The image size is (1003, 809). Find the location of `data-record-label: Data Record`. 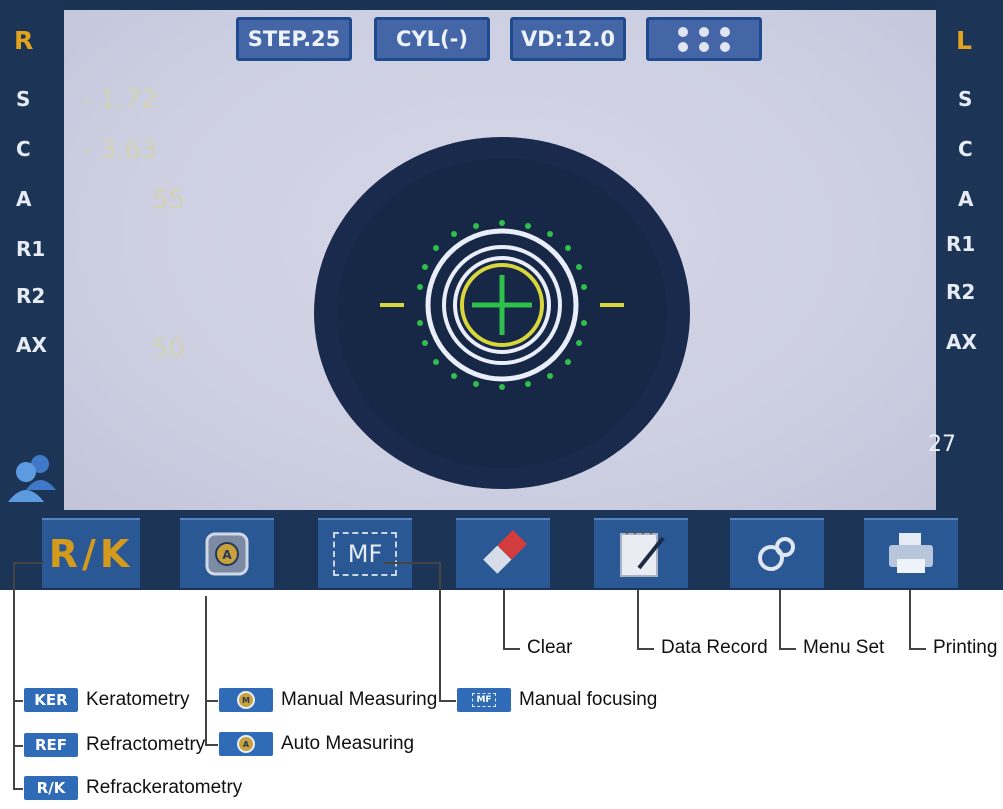

data-record-label: Data Record is located at coordinates (714, 647).